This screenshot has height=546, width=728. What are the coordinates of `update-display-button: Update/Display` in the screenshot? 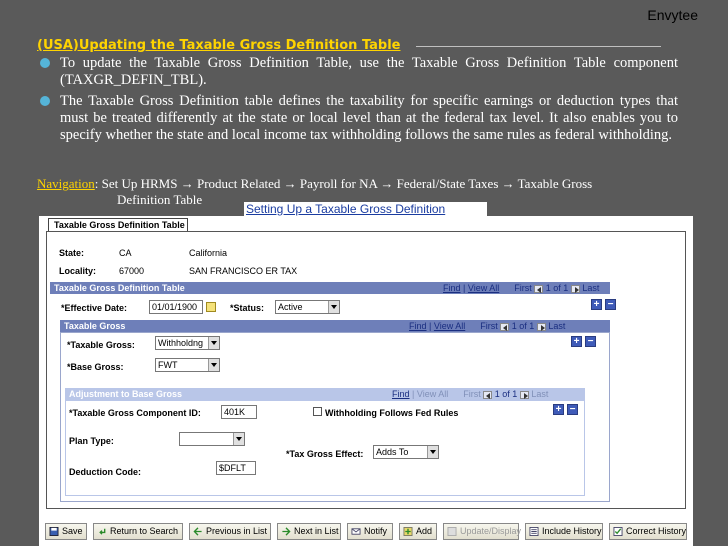 It's located at (482, 531).